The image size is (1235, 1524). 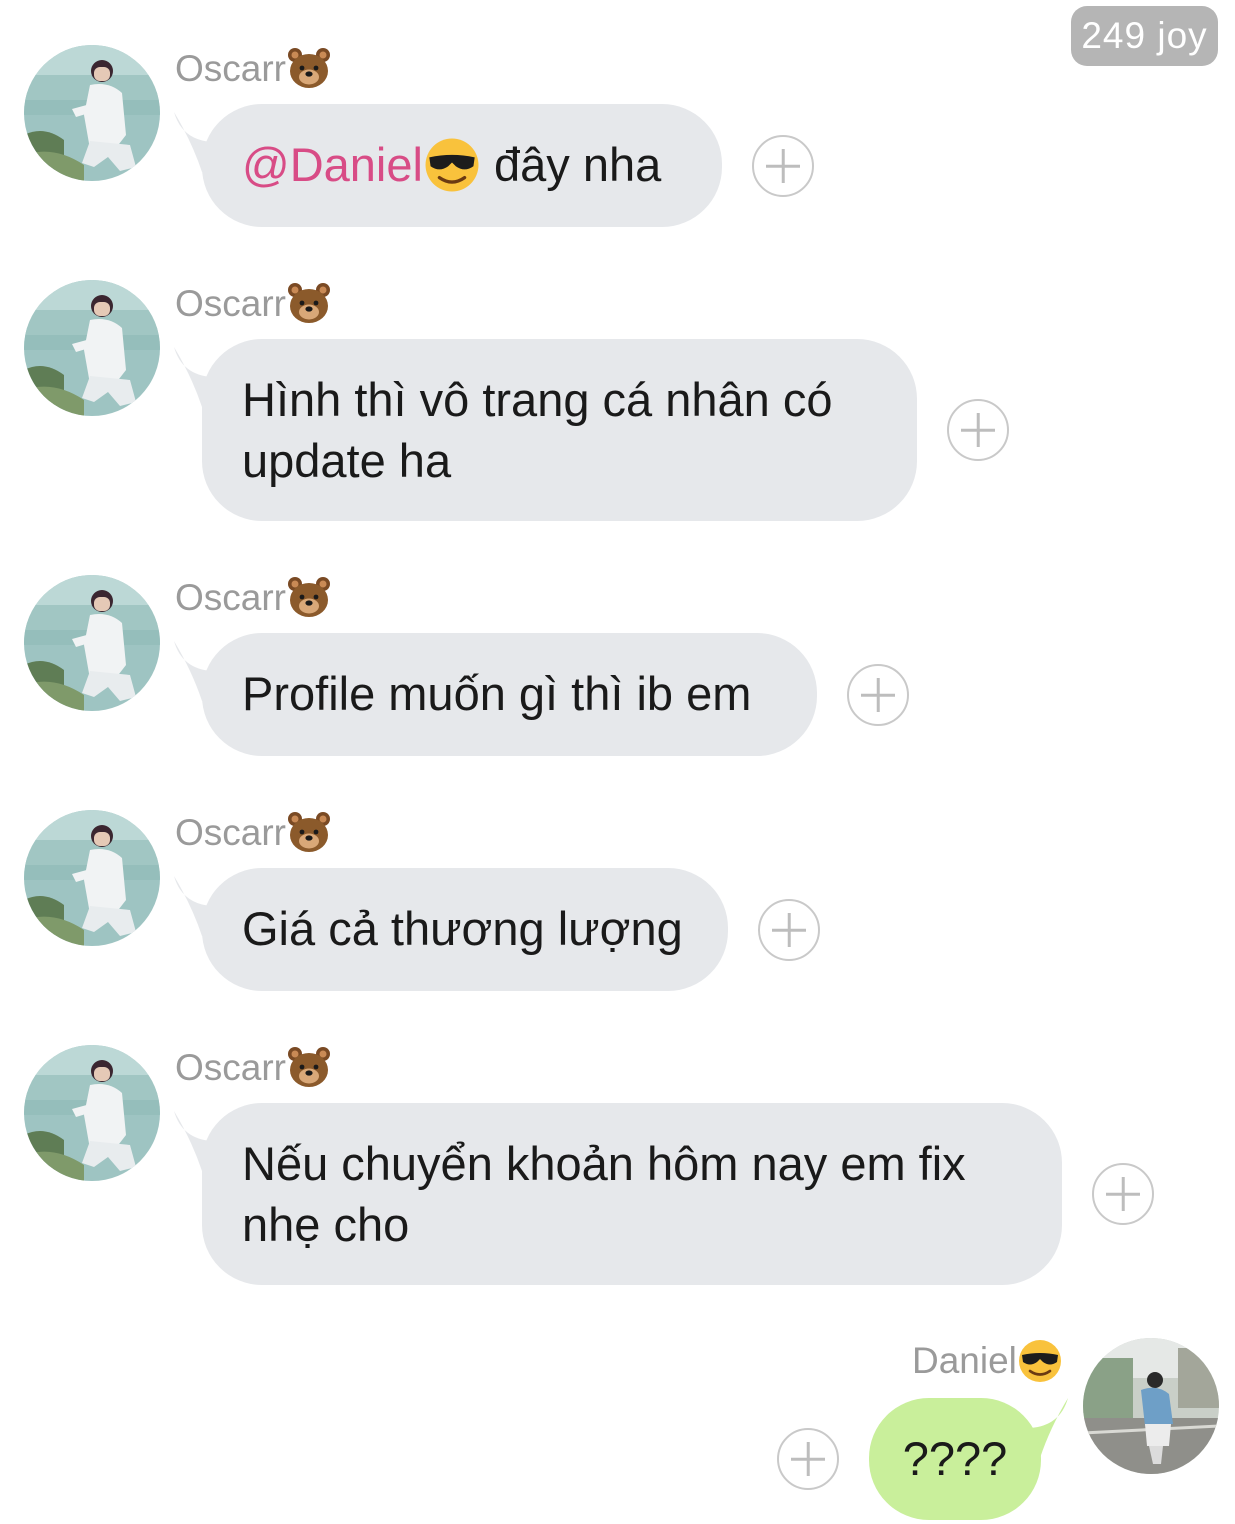 What do you see at coordinates (347, 460) in the screenshot?
I see `message-line: update ha` at bounding box center [347, 460].